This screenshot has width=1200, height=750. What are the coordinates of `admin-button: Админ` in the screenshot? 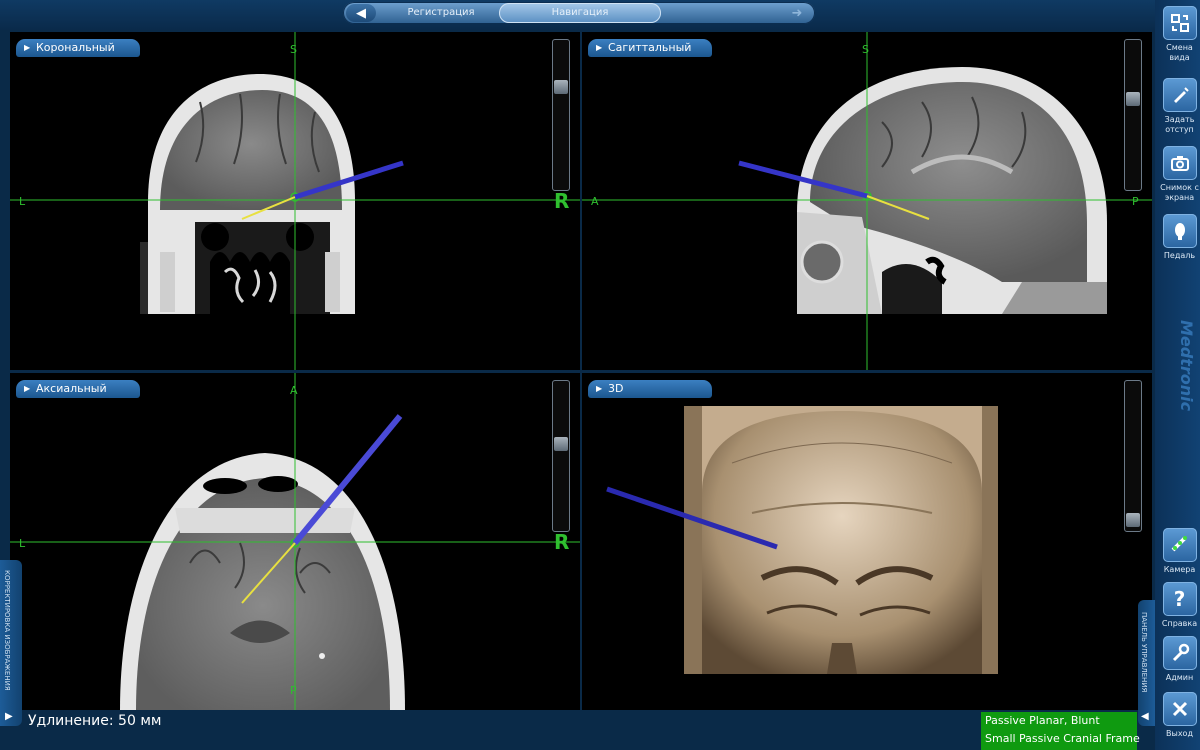 It's located at (1179, 659).